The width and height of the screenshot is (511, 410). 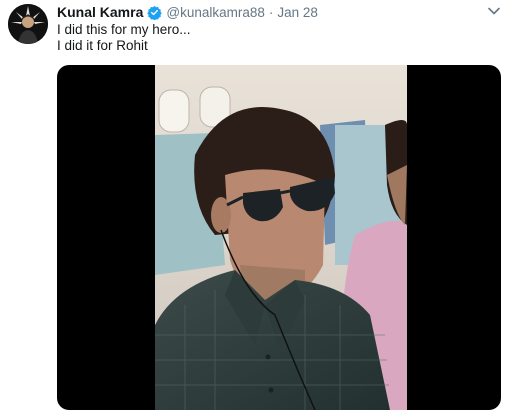 I want to click on author-name: Kunal Kamra, so click(x=100, y=12).